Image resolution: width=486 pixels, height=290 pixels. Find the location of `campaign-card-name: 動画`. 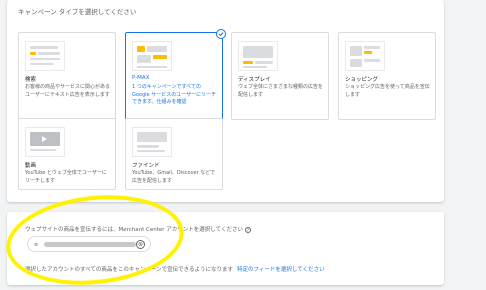

campaign-card-name: 動画 is located at coordinates (31, 166).